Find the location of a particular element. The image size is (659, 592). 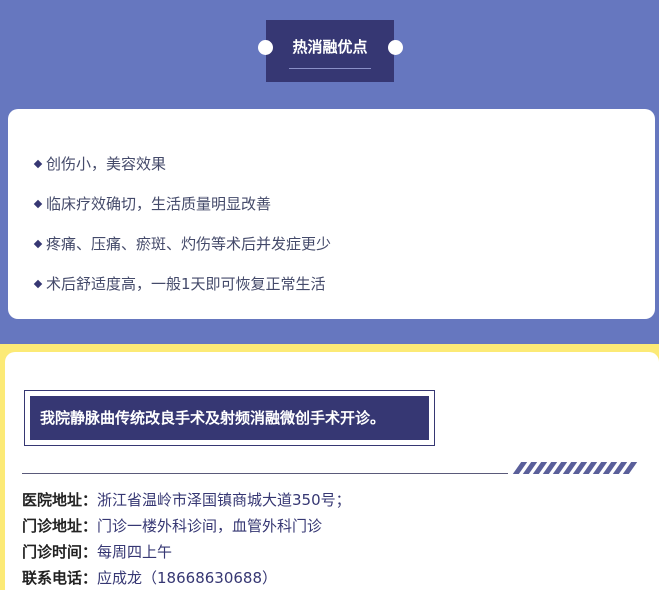

title-underline is located at coordinates (330, 68).